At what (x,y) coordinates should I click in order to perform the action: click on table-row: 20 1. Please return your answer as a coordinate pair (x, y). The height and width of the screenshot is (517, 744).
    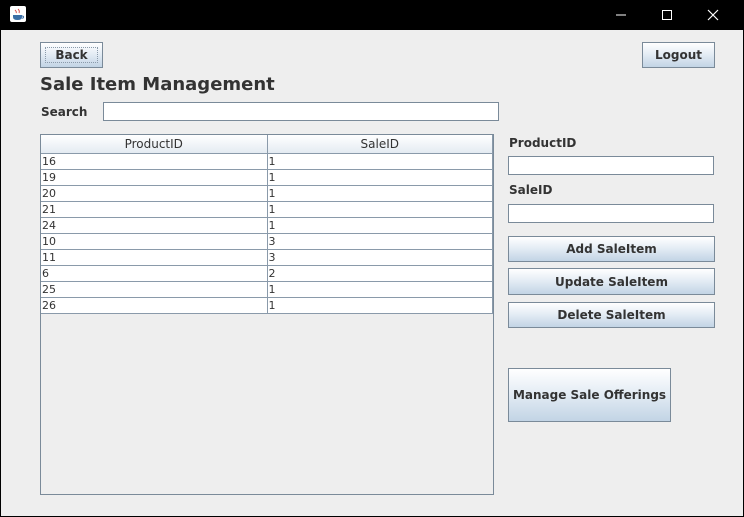
    Looking at the image, I should click on (267, 194).